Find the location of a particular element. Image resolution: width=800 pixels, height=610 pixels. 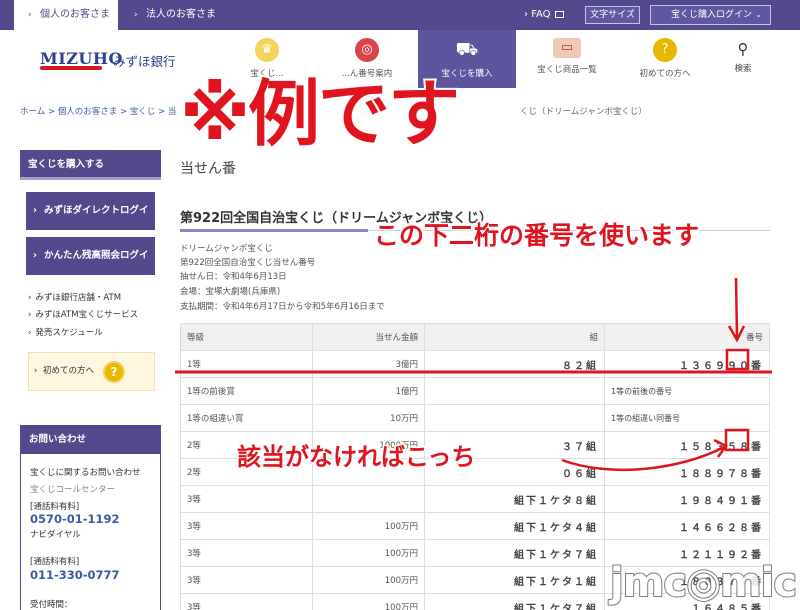

header-group: 組 is located at coordinates (514, 337).